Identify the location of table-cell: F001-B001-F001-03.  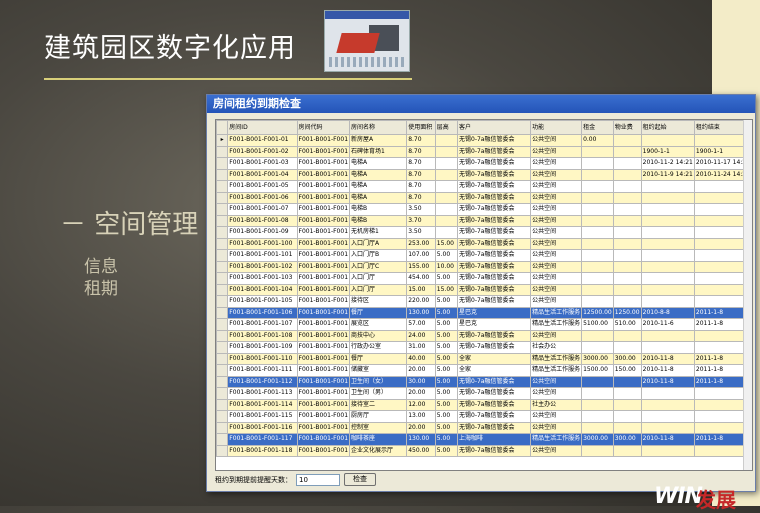
(262, 163).